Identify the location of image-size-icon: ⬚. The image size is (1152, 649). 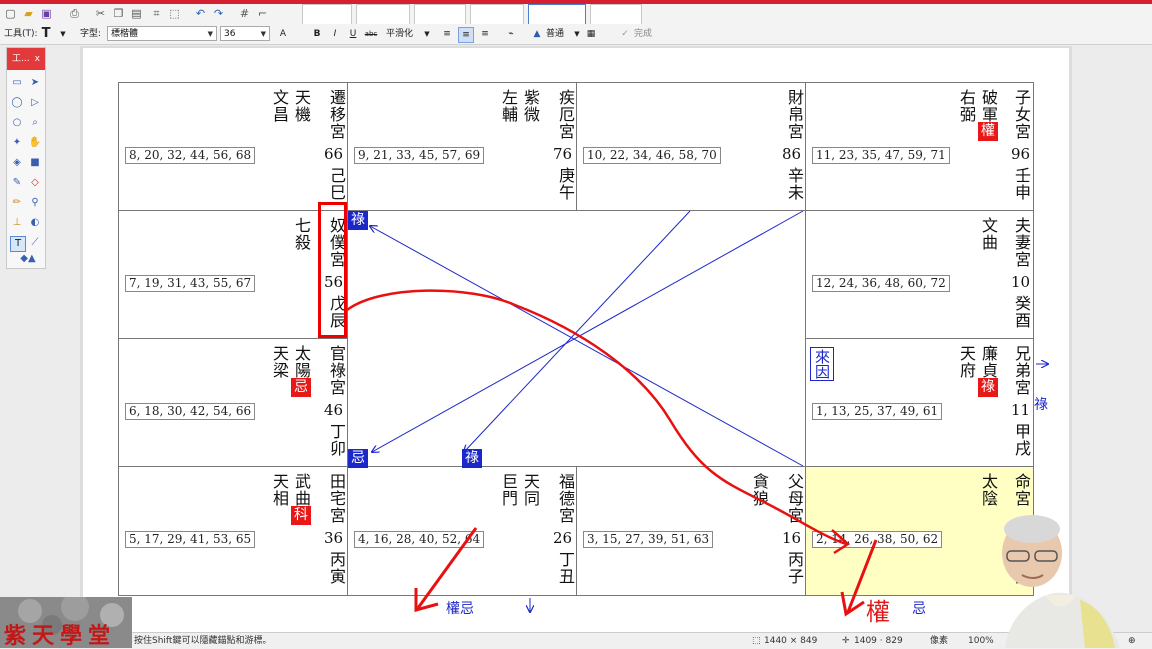
(756, 641).